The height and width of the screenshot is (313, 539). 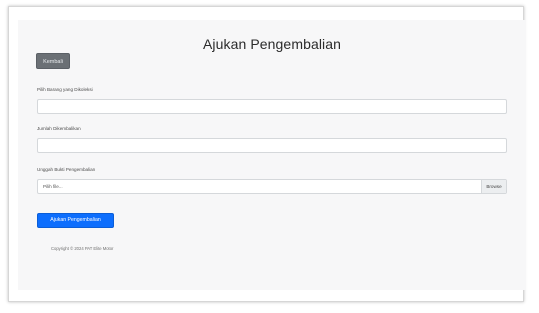 I want to click on proof-field-label: Unggah Bukti Pengembalian, so click(x=66, y=169).